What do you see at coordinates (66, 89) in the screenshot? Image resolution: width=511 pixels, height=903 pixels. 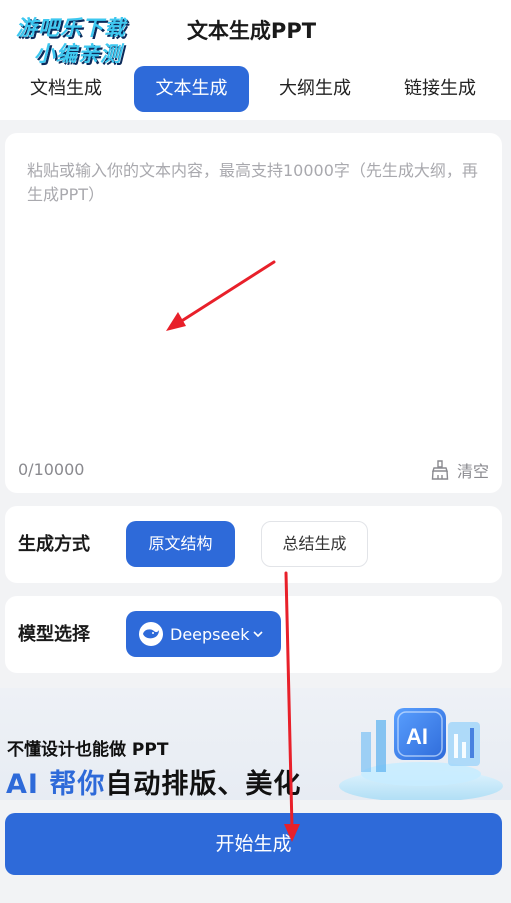 I see `tab-document: 文档生成` at bounding box center [66, 89].